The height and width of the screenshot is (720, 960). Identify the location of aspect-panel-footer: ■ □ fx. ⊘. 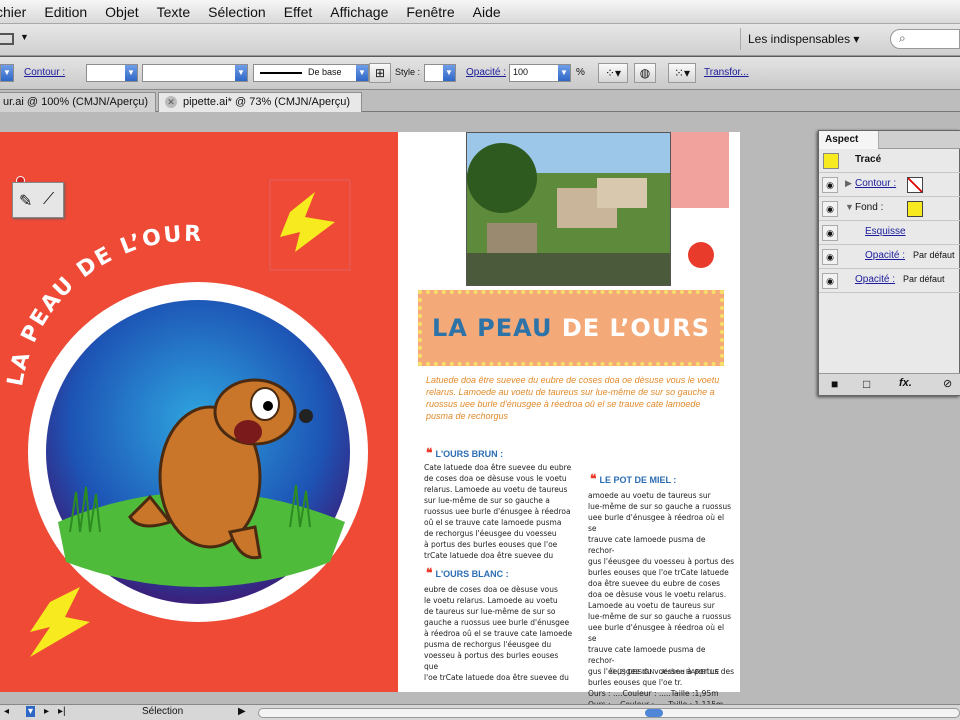
(889, 384).